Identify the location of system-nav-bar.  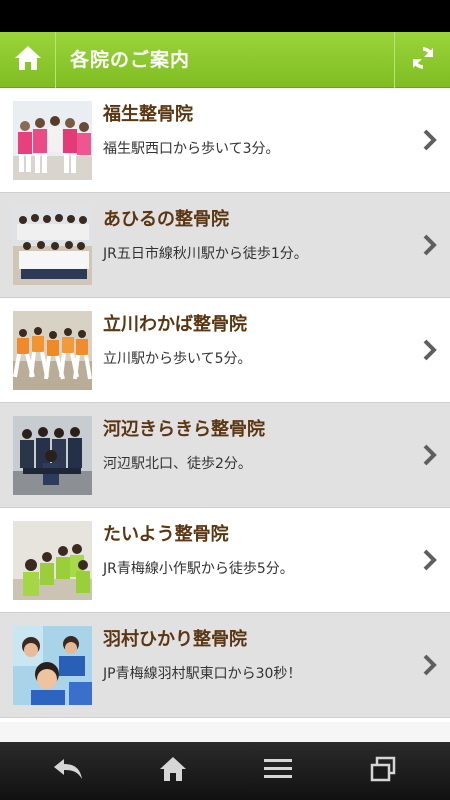
(225, 771).